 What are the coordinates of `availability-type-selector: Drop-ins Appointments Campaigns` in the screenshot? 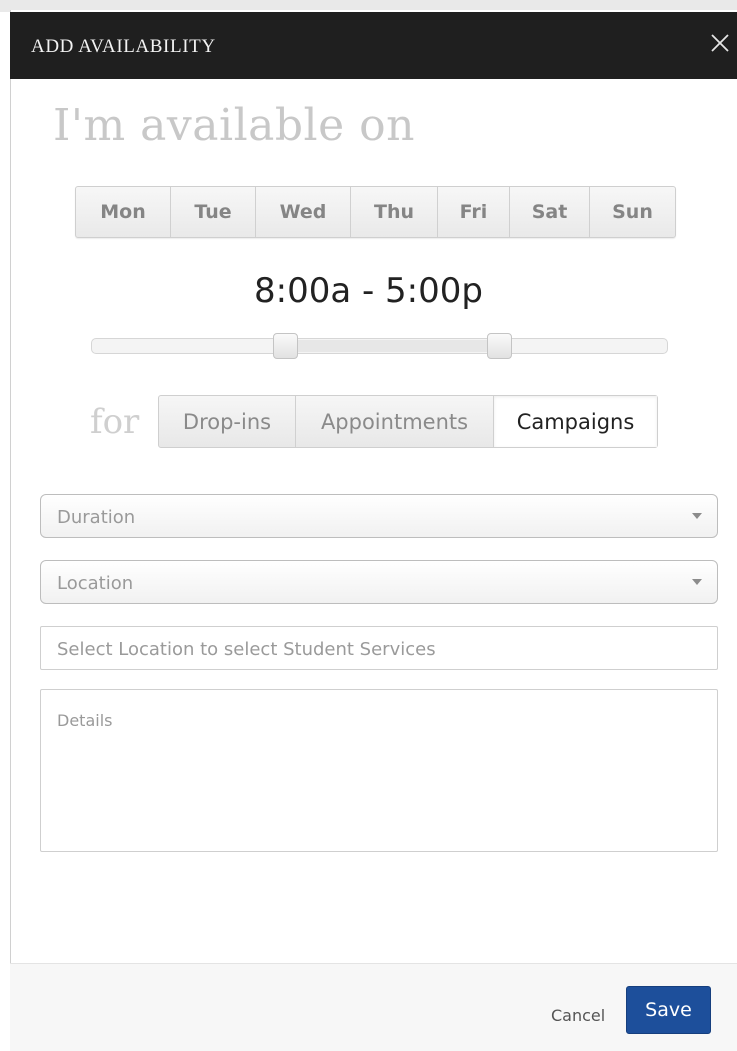 It's located at (408, 421).